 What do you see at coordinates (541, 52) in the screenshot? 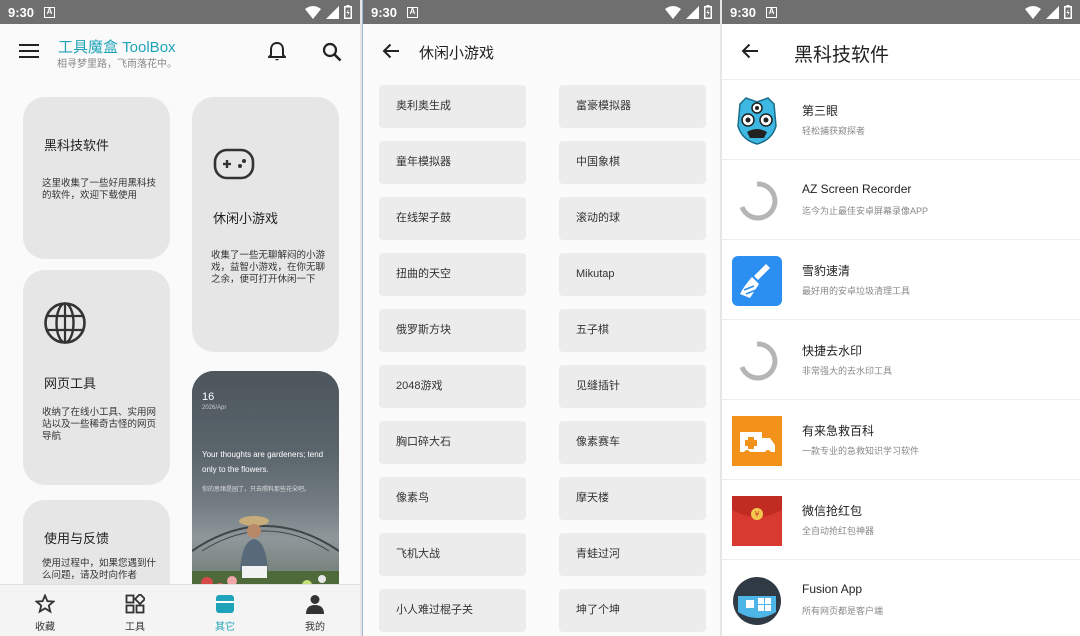
I see `app-bar: 休闲小游戏` at bounding box center [541, 52].